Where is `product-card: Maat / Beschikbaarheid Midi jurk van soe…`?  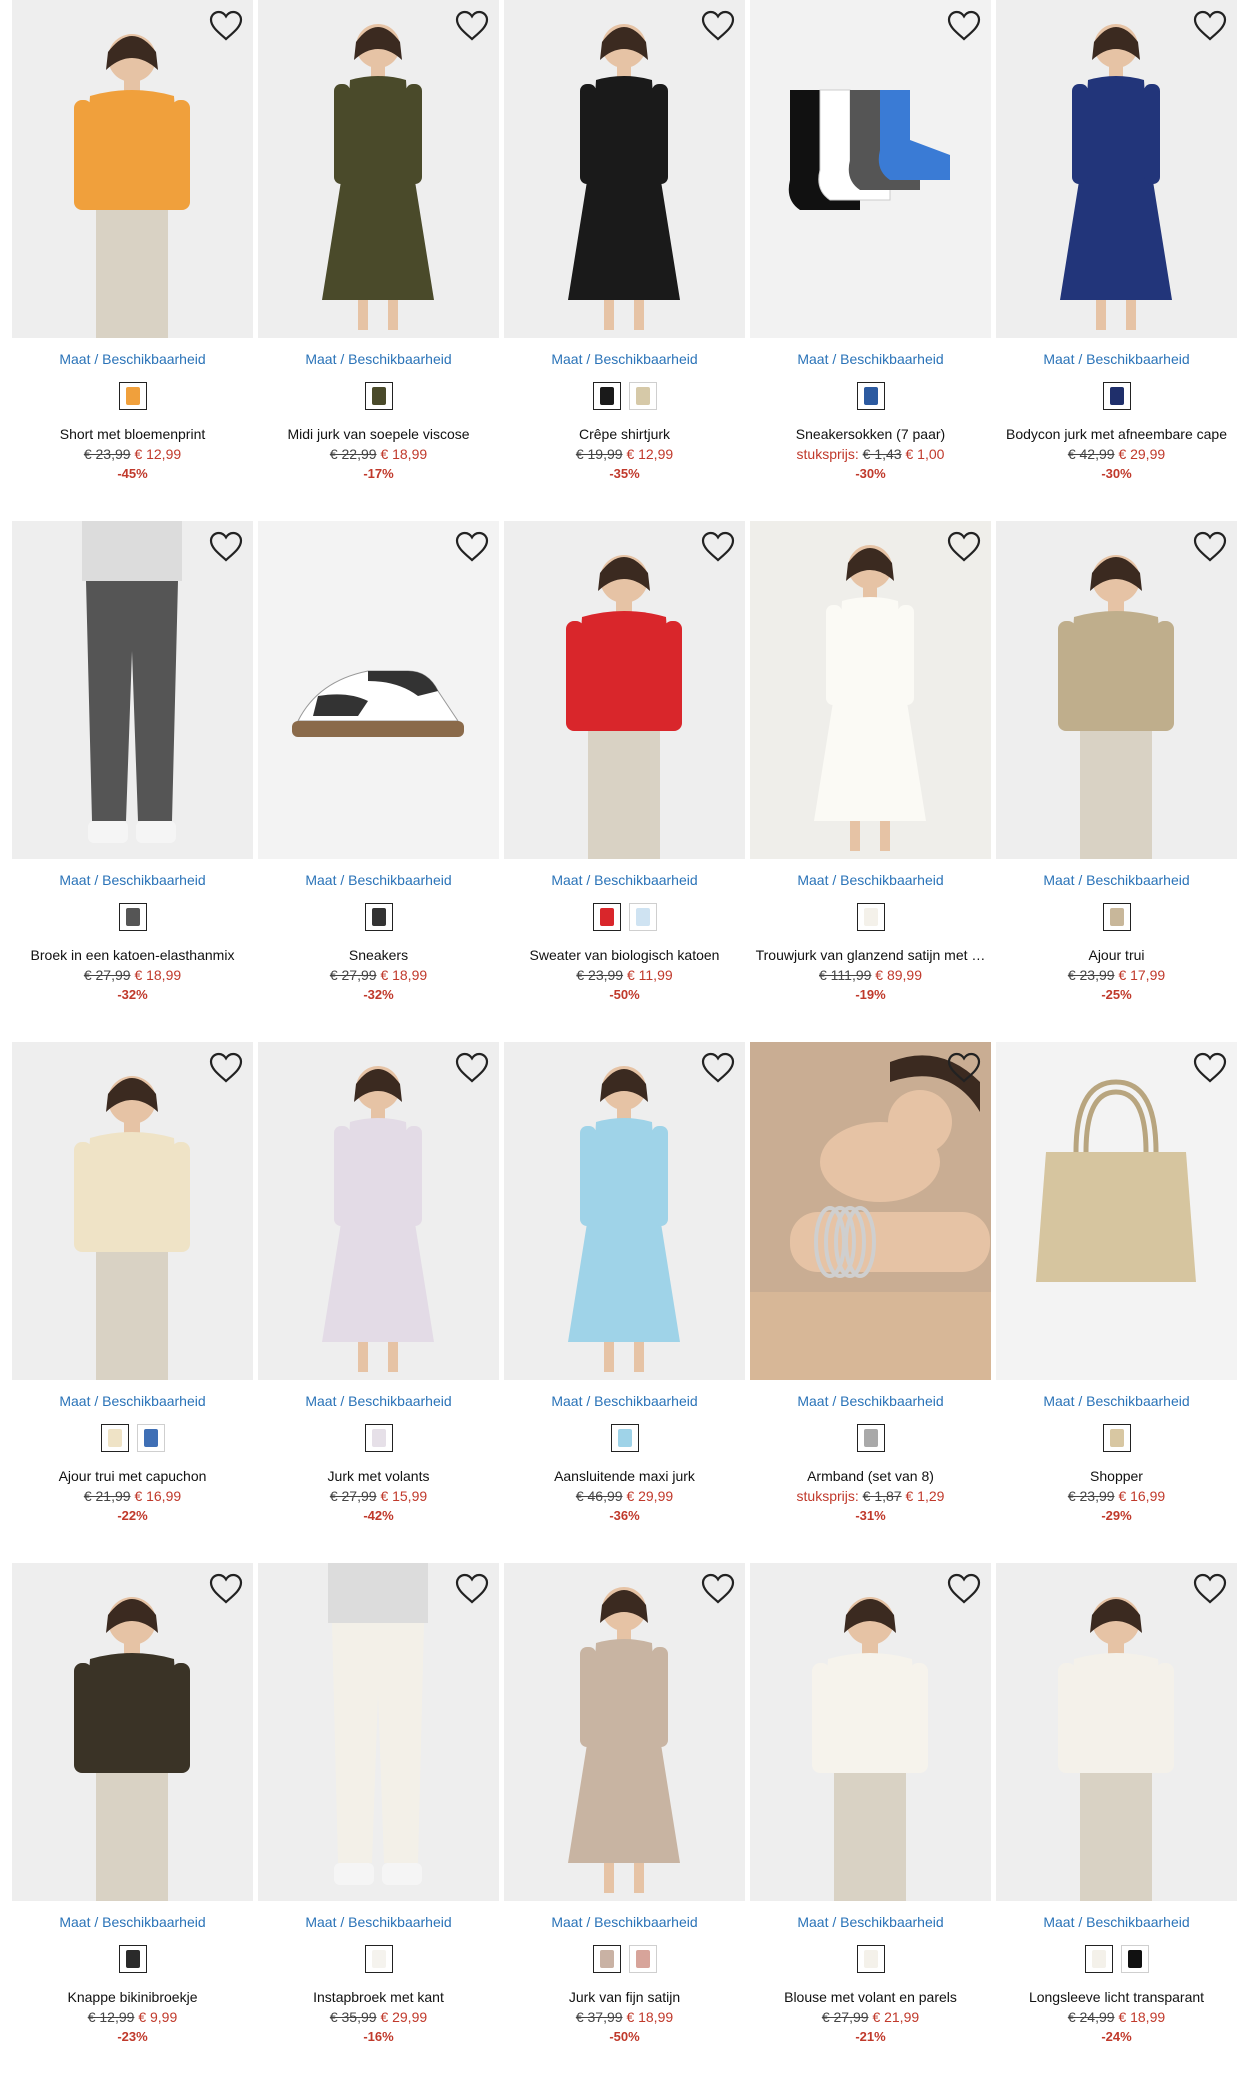
product-card: Maat / Beschikbaarheid Midi jurk van soe… is located at coordinates (378, 260).